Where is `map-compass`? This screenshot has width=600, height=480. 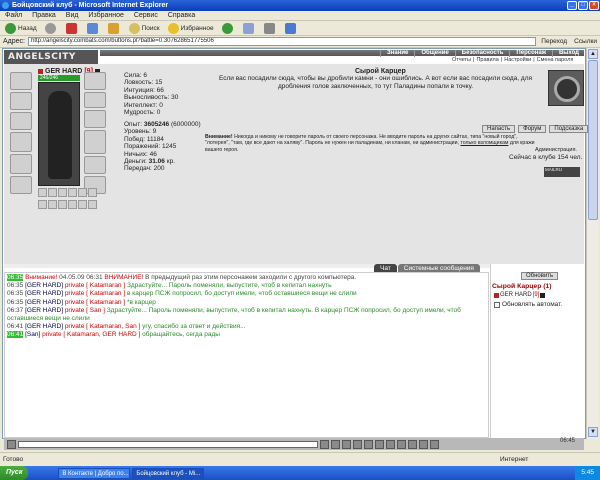 map-compass is located at coordinates (566, 88).